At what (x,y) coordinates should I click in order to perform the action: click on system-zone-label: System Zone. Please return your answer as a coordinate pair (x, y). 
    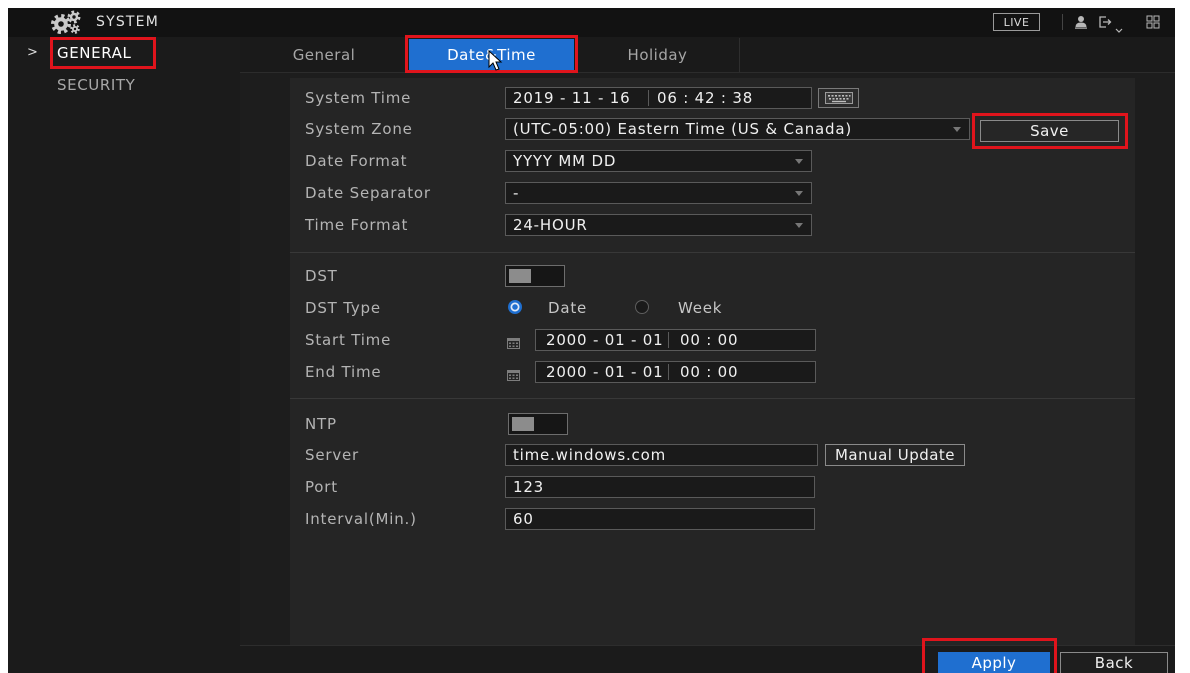
    Looking at the image, I should click on (359, 129).